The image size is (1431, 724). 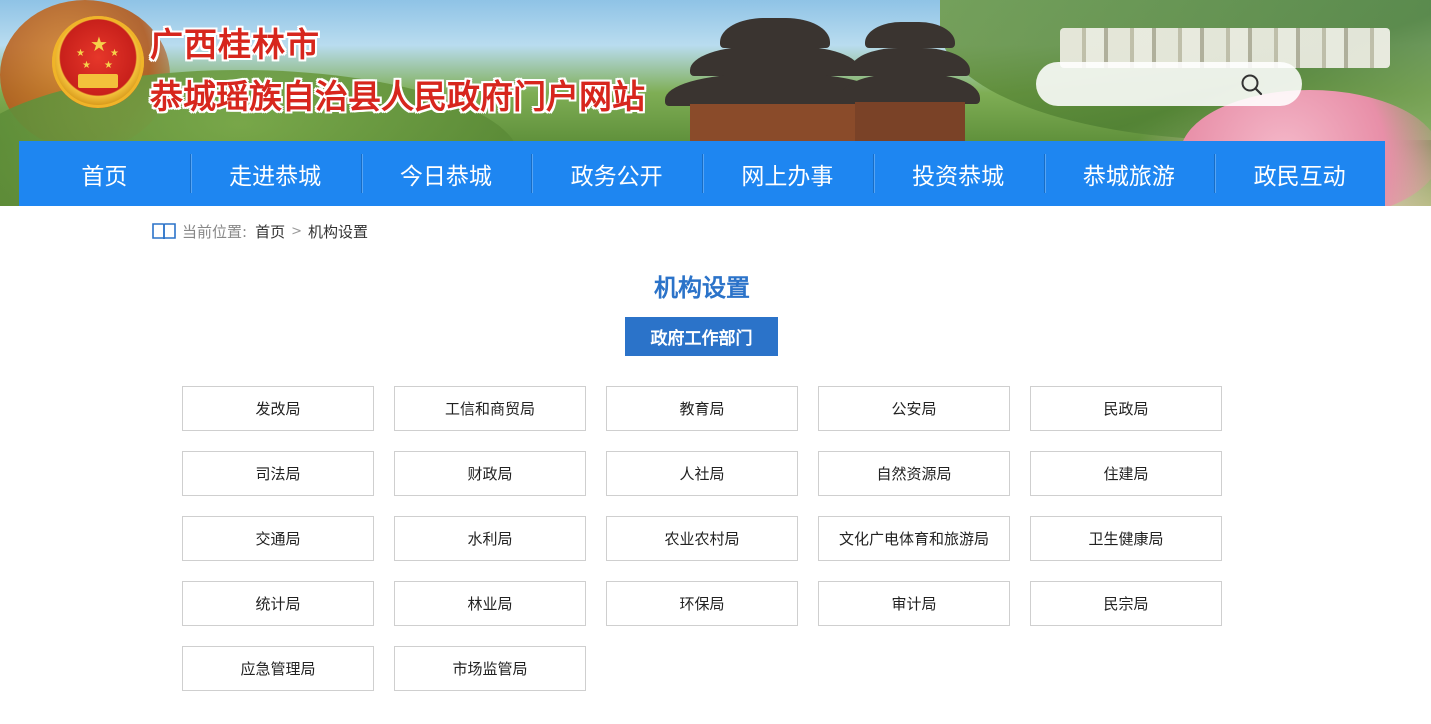 What do you see at coordinates (1126, 538) in the screenshot?
I see `department-link: 卫生健康局` at bounding box center [1126, 538].